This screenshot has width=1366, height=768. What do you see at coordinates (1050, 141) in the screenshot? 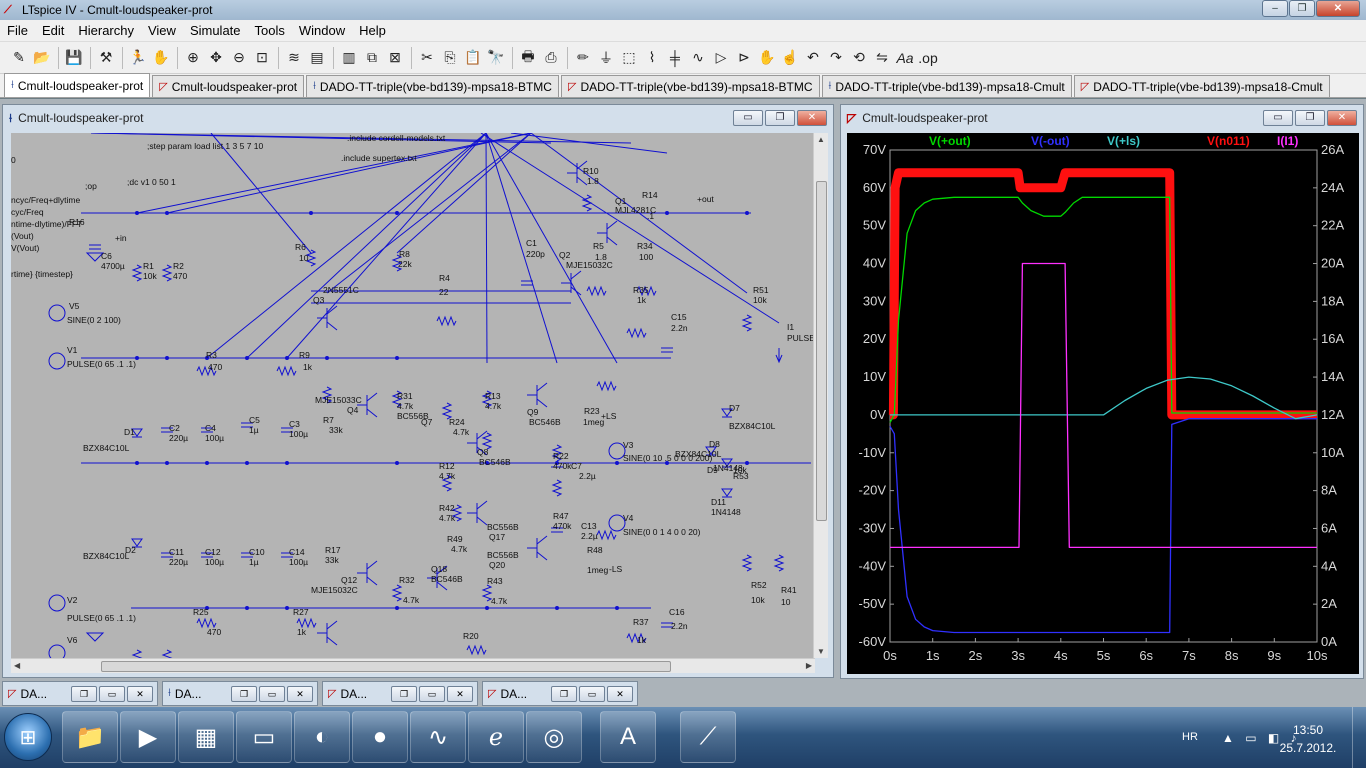
I see `legend-entry: V(-out)` at bounding box center [1050, 141].